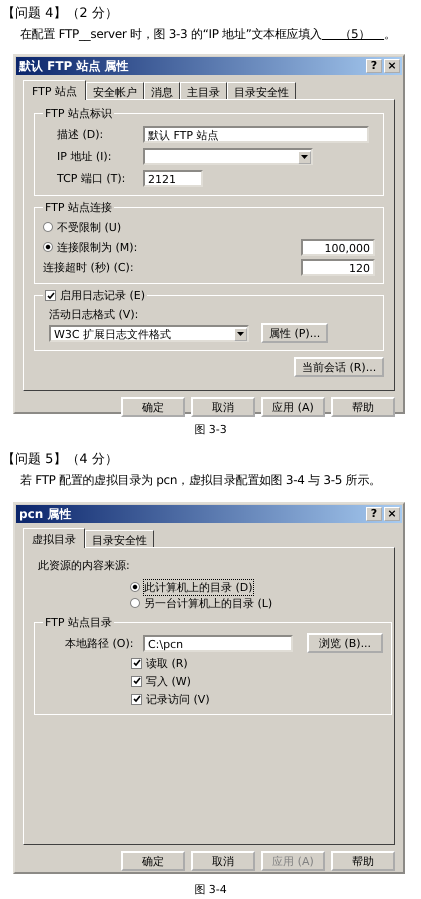 This screenshot has width=421, height=899. What do you see at coordinates (338, 247) in the screenshot?
I see `input-field: 100,000` at bounding box center [338, 247].